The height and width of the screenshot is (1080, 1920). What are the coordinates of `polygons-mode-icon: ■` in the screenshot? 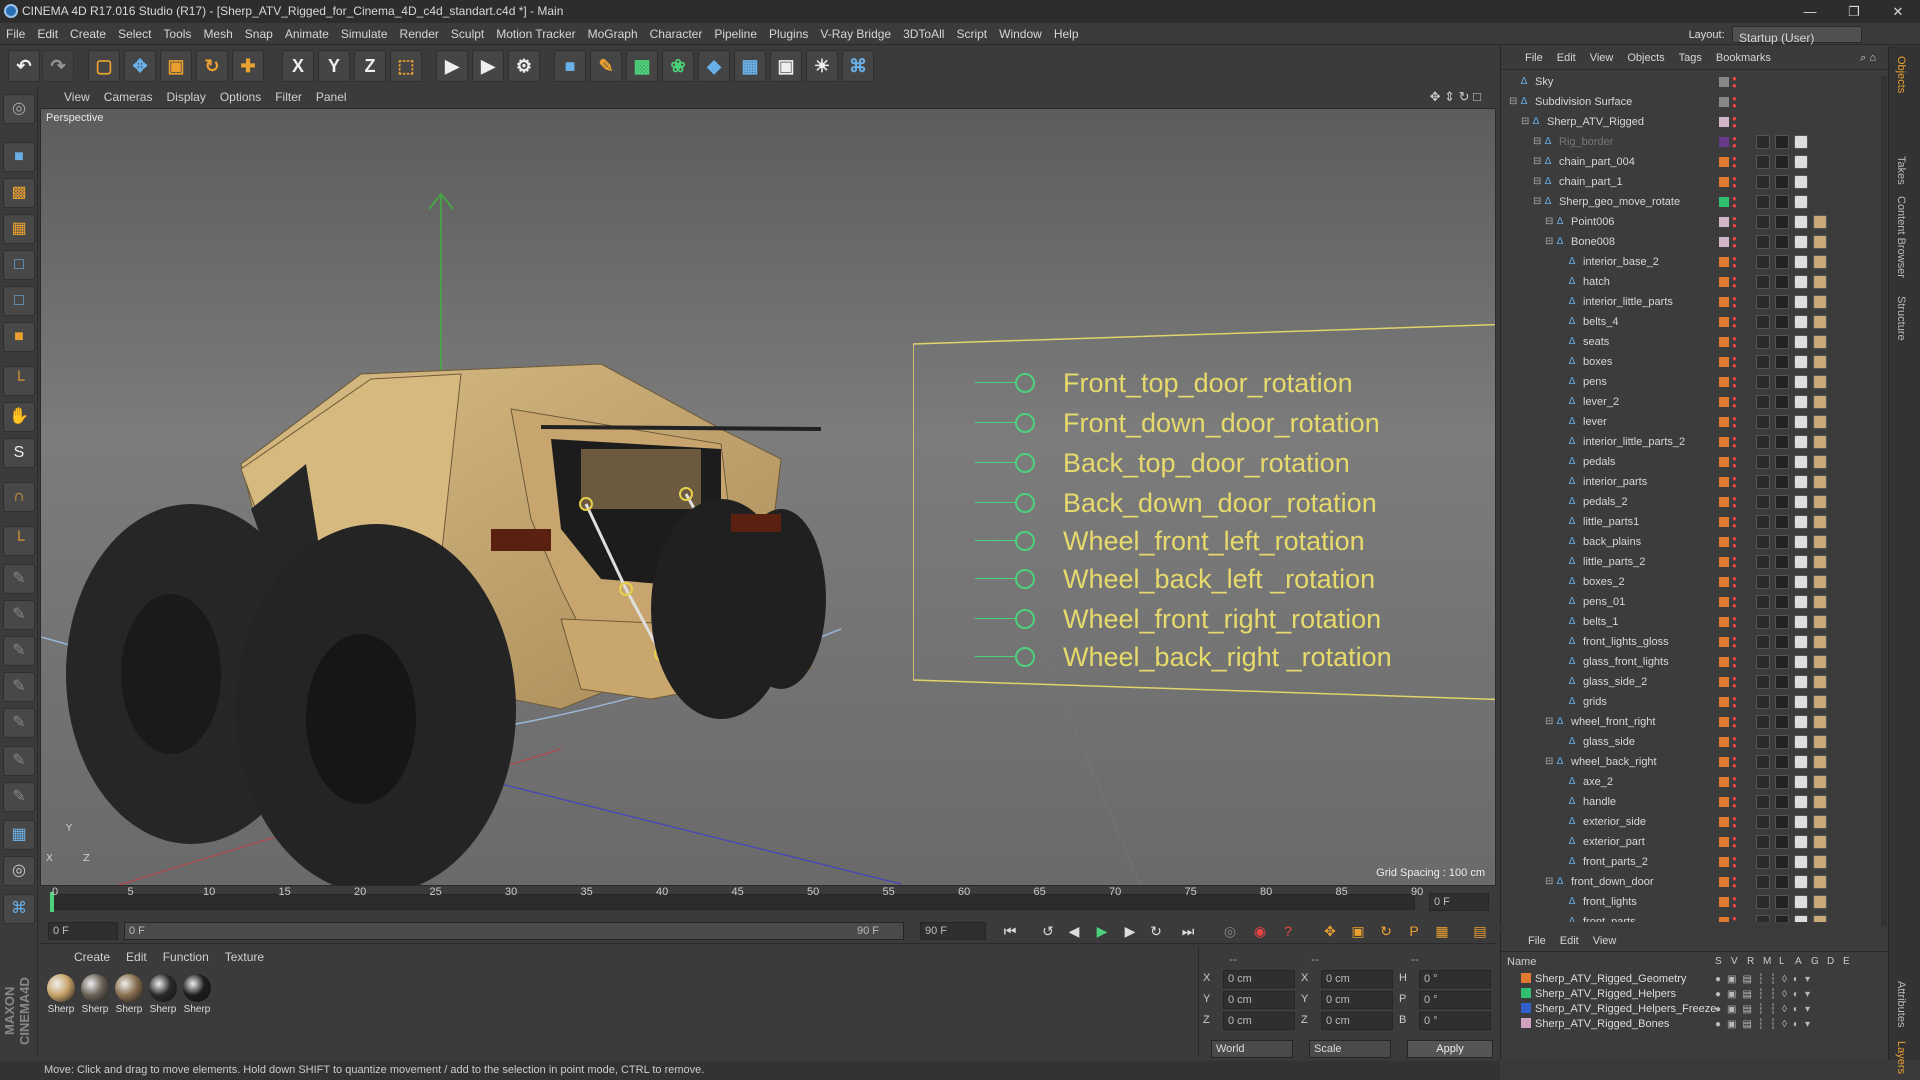 It's located at (19, 337).